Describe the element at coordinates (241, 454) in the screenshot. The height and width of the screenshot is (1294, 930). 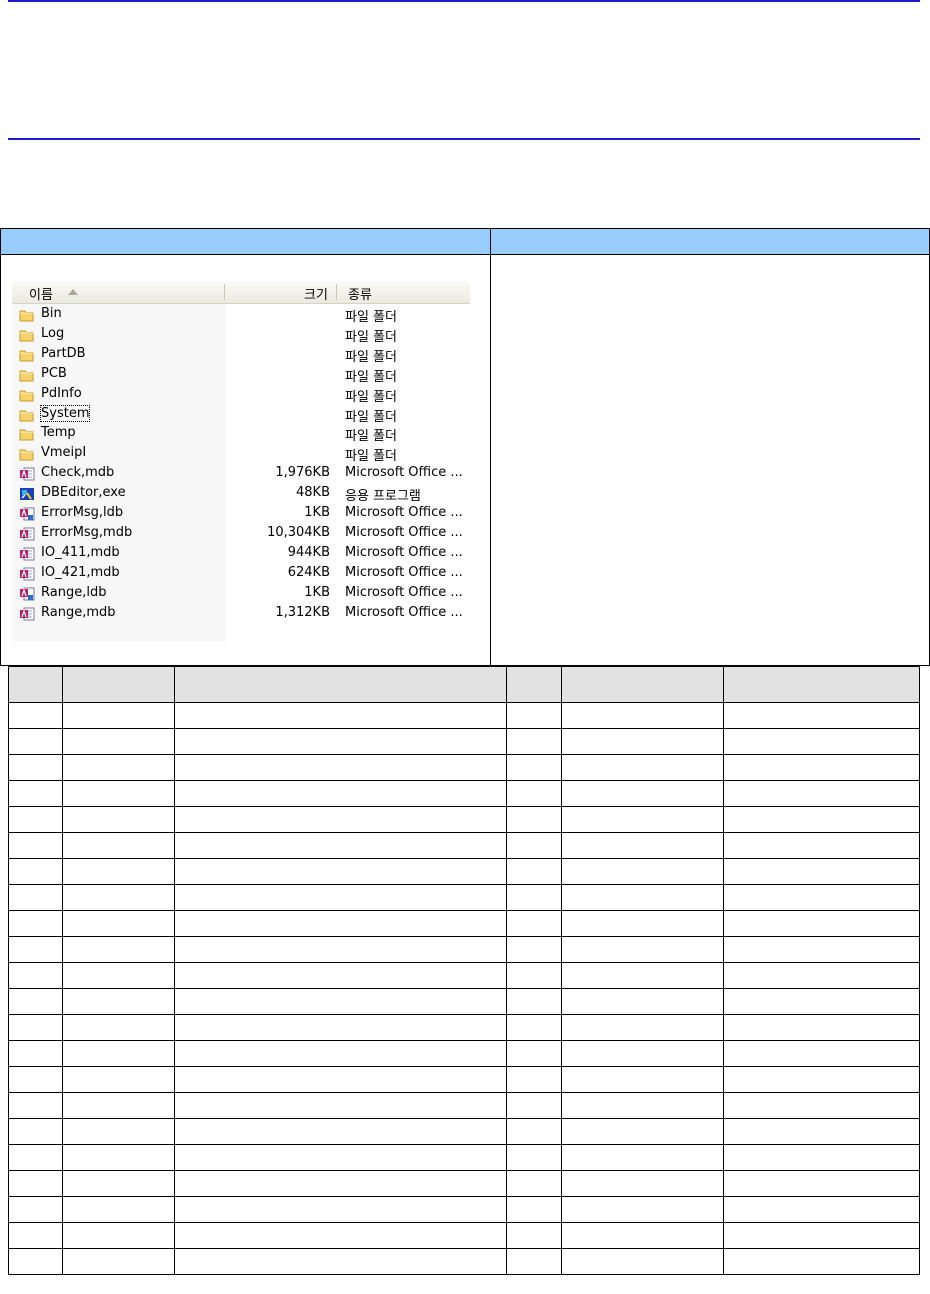
I see `file-row: VmeipI 파일 폴더` at that location.